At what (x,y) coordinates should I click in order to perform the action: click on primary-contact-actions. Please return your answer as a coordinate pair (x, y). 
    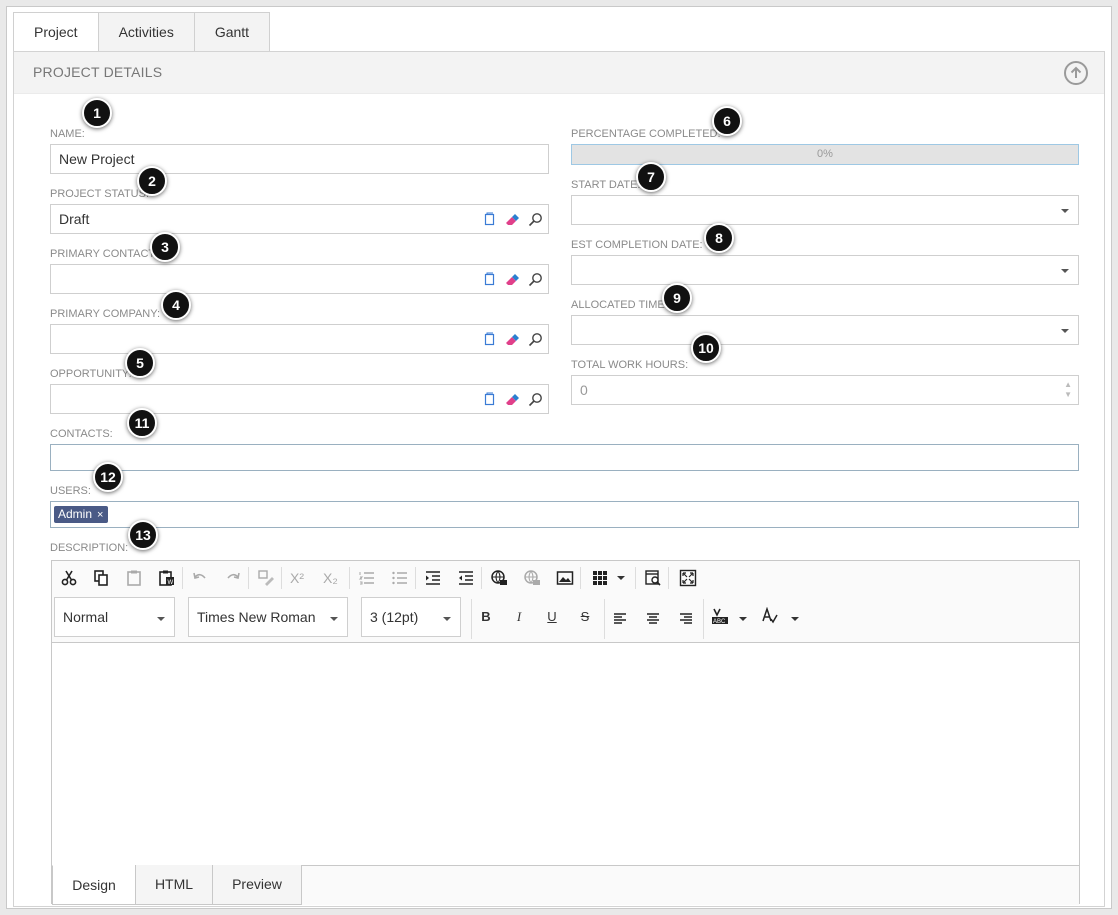
    Looking at the image, I should click on (512, 279).